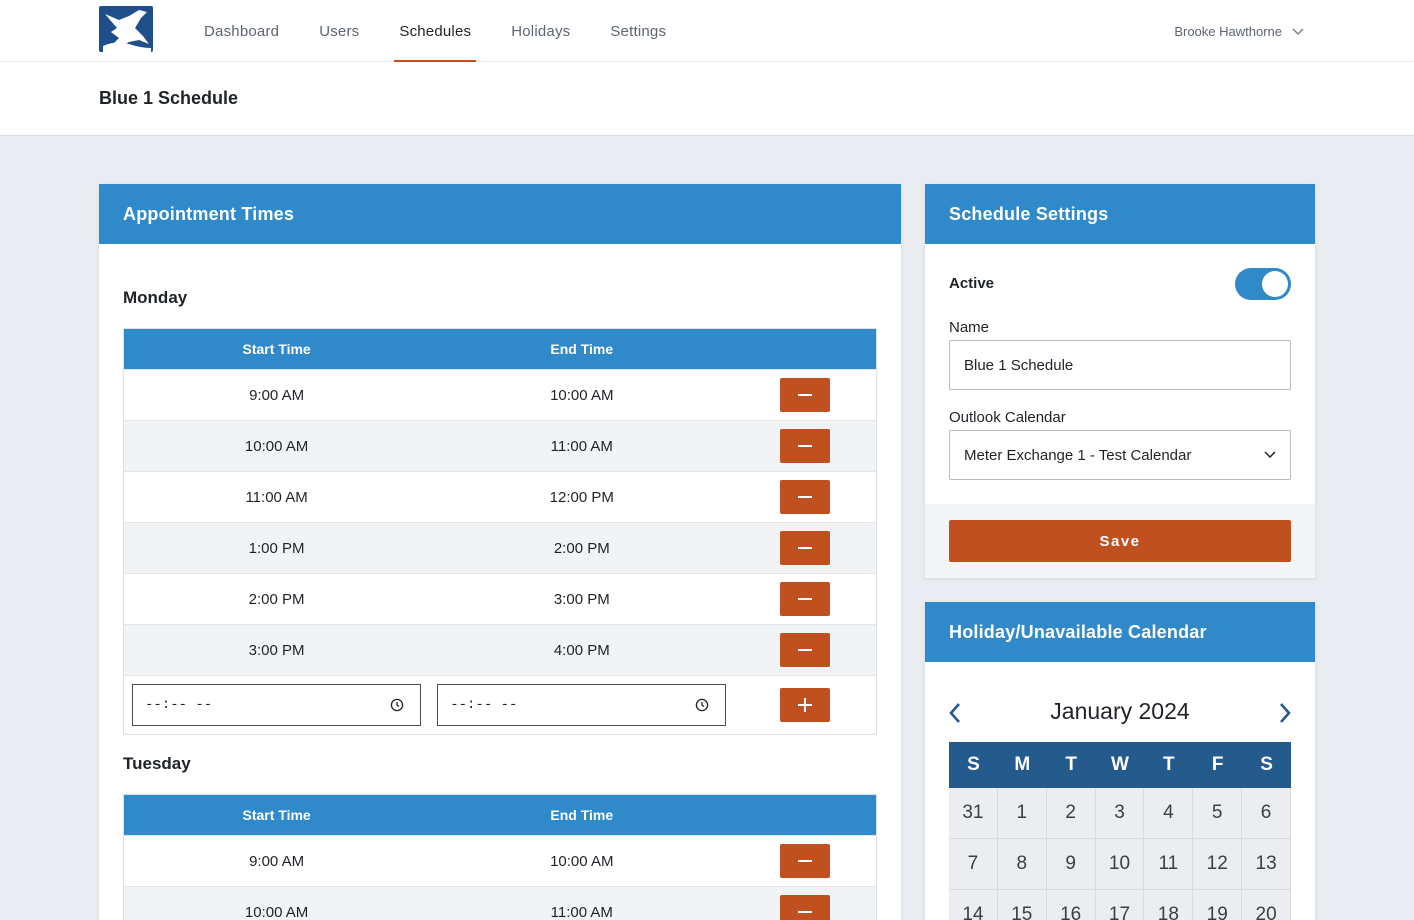  What do you see at coordinates (241, 31) in the screenshot?
I see `nav-dashboard: Dashboard` at bounding box center [241, 31].